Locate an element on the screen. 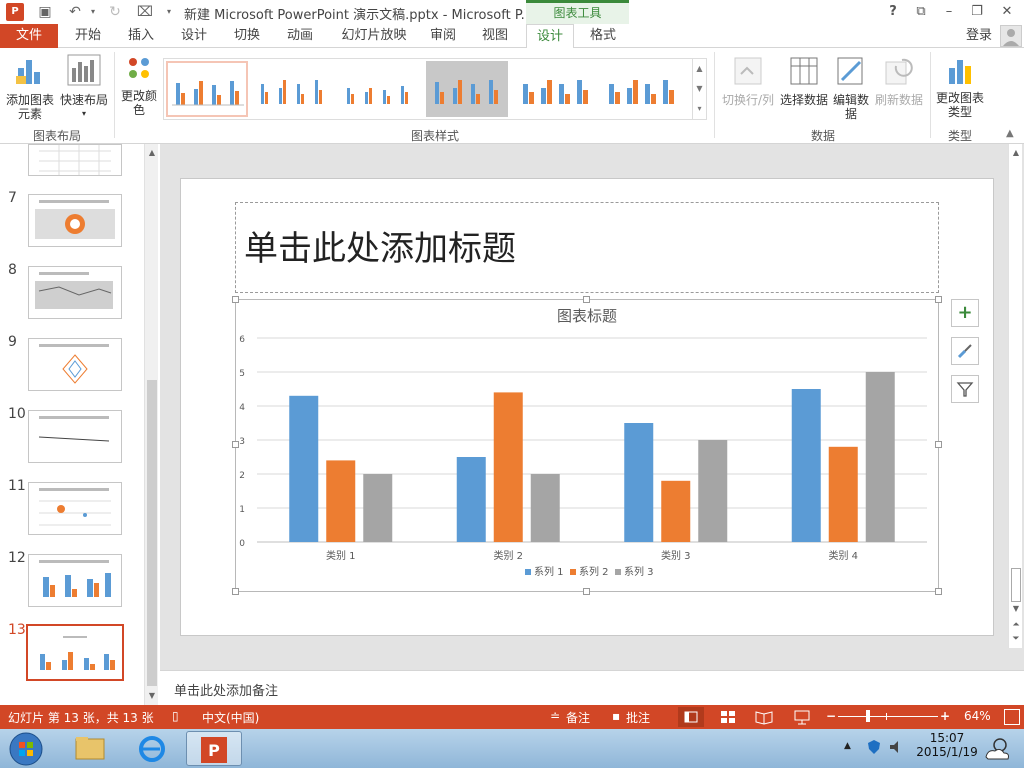 The width and height of the screenshot is (1024, 770). minimize-icon: – is located at coordinates (949, 12).